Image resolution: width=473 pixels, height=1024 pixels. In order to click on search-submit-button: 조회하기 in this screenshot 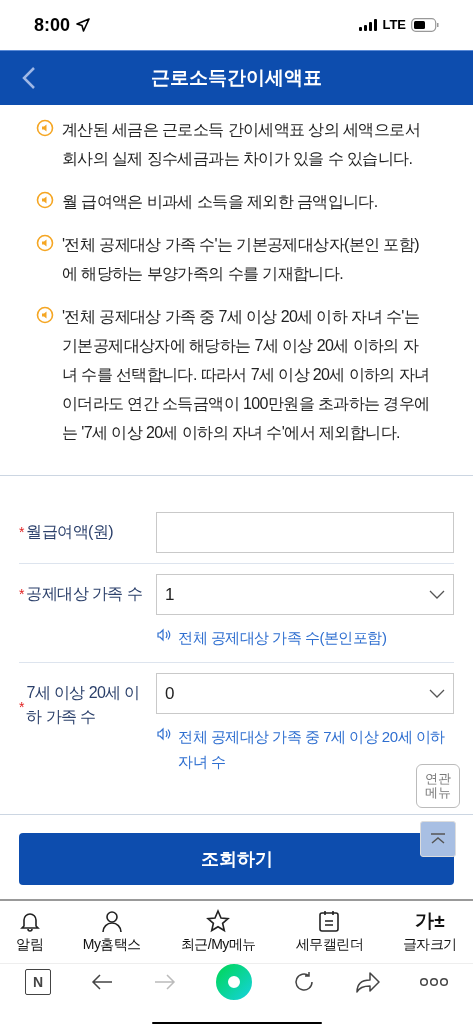, I will do `click(236, 859)`.